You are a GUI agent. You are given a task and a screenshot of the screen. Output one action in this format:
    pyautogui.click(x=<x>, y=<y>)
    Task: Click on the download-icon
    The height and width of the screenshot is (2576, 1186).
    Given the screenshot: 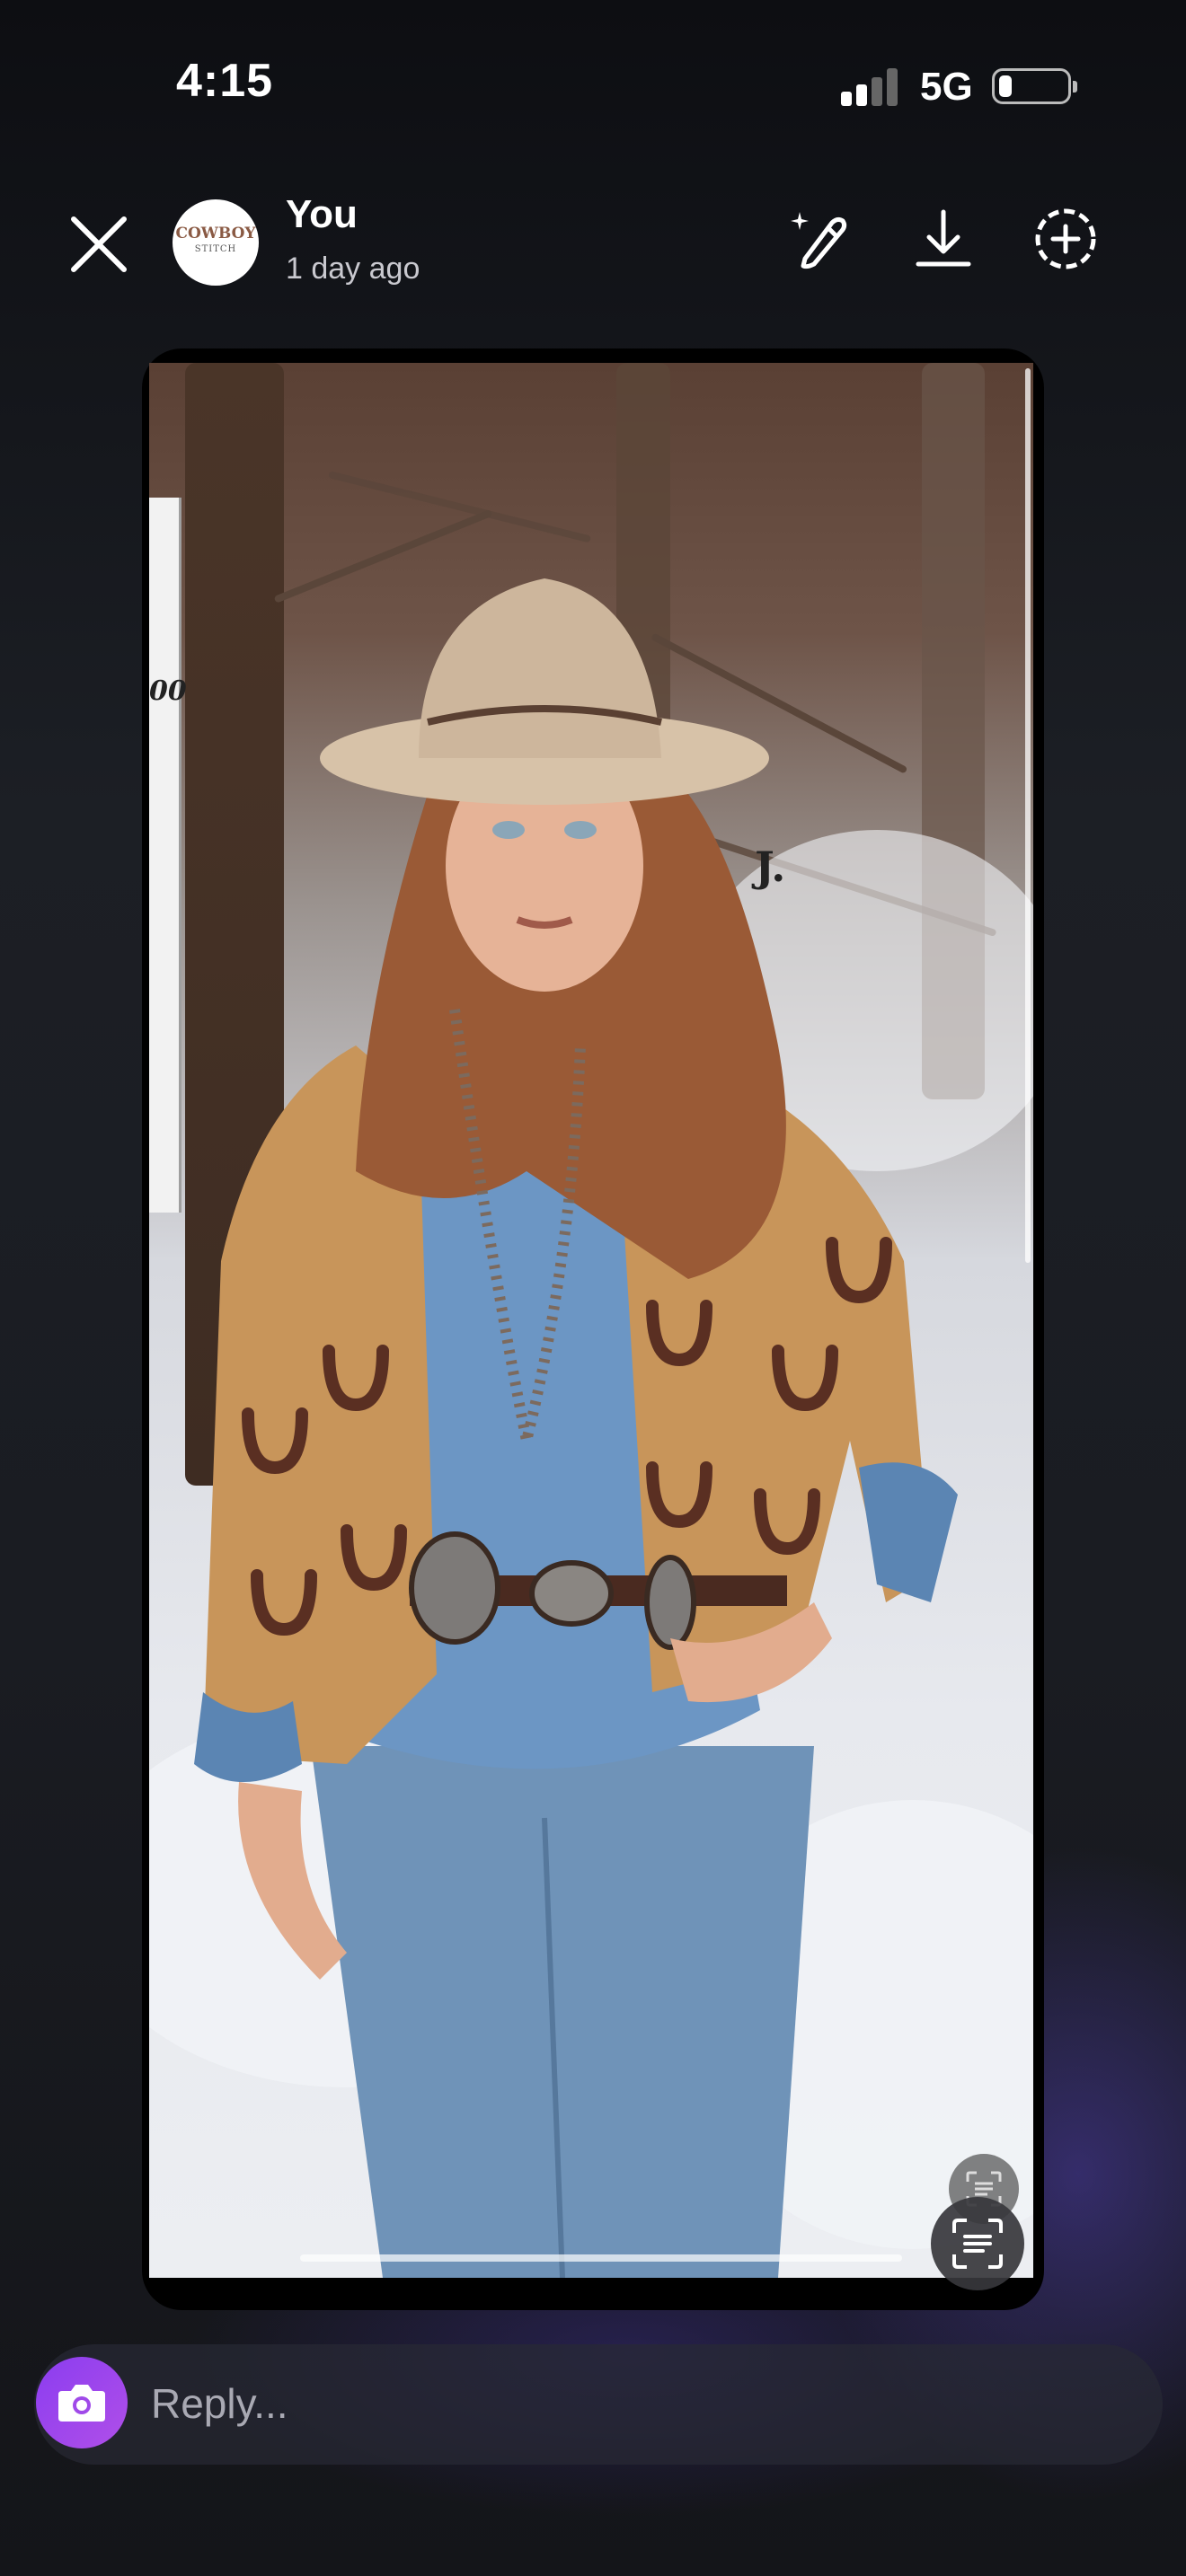 What is the action you would take?
    pyautogui.click(x=943, y=238)
    